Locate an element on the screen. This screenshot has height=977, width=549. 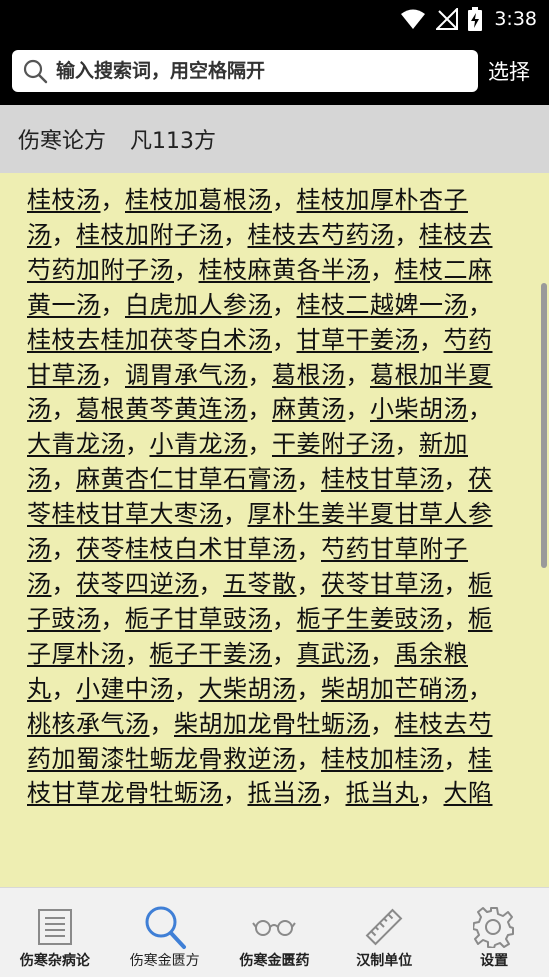
search-box is located at coordinates (245, 71).